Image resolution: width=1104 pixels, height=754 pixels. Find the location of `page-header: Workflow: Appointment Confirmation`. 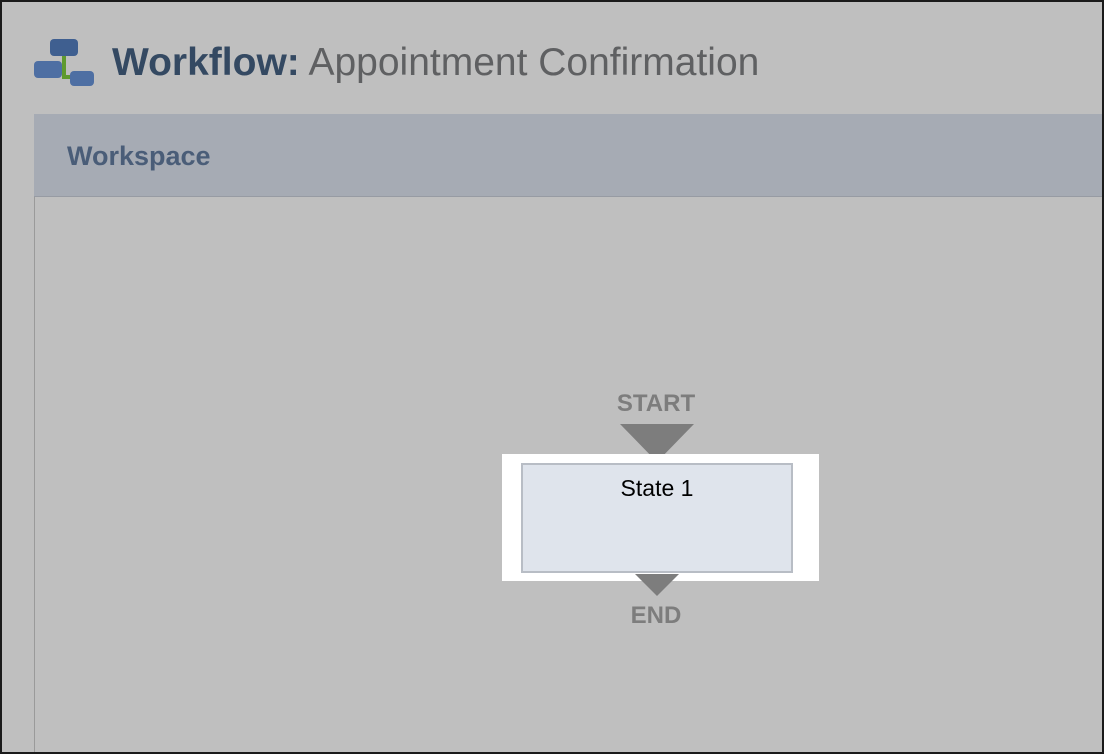

page-header: Workflow: Appointment Confirmation is located at coordinates (395, 62).